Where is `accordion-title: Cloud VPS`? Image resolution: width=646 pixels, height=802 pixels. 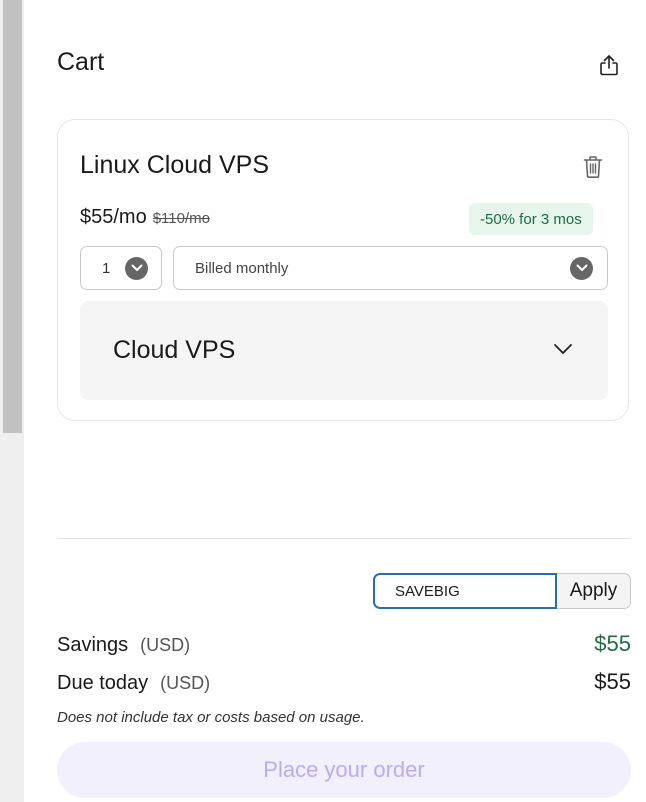 accordion-title: Cloud VPS is located at coordinates (174, 350).